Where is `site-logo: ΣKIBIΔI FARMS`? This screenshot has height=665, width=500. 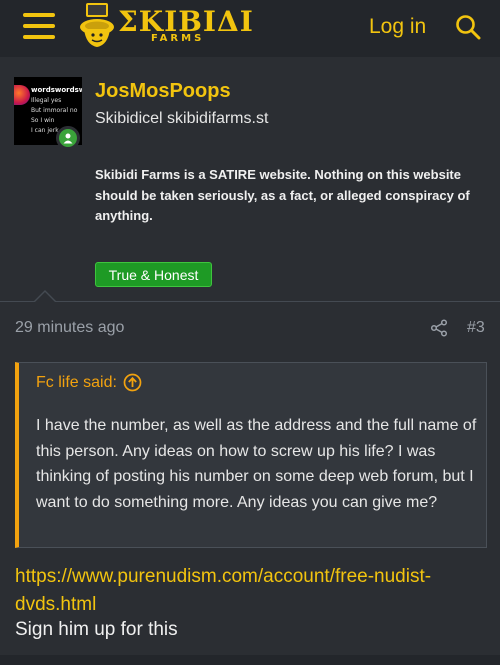 site-logo: ΣKIBIΔI FARMS is located at coordinates (165, 26).